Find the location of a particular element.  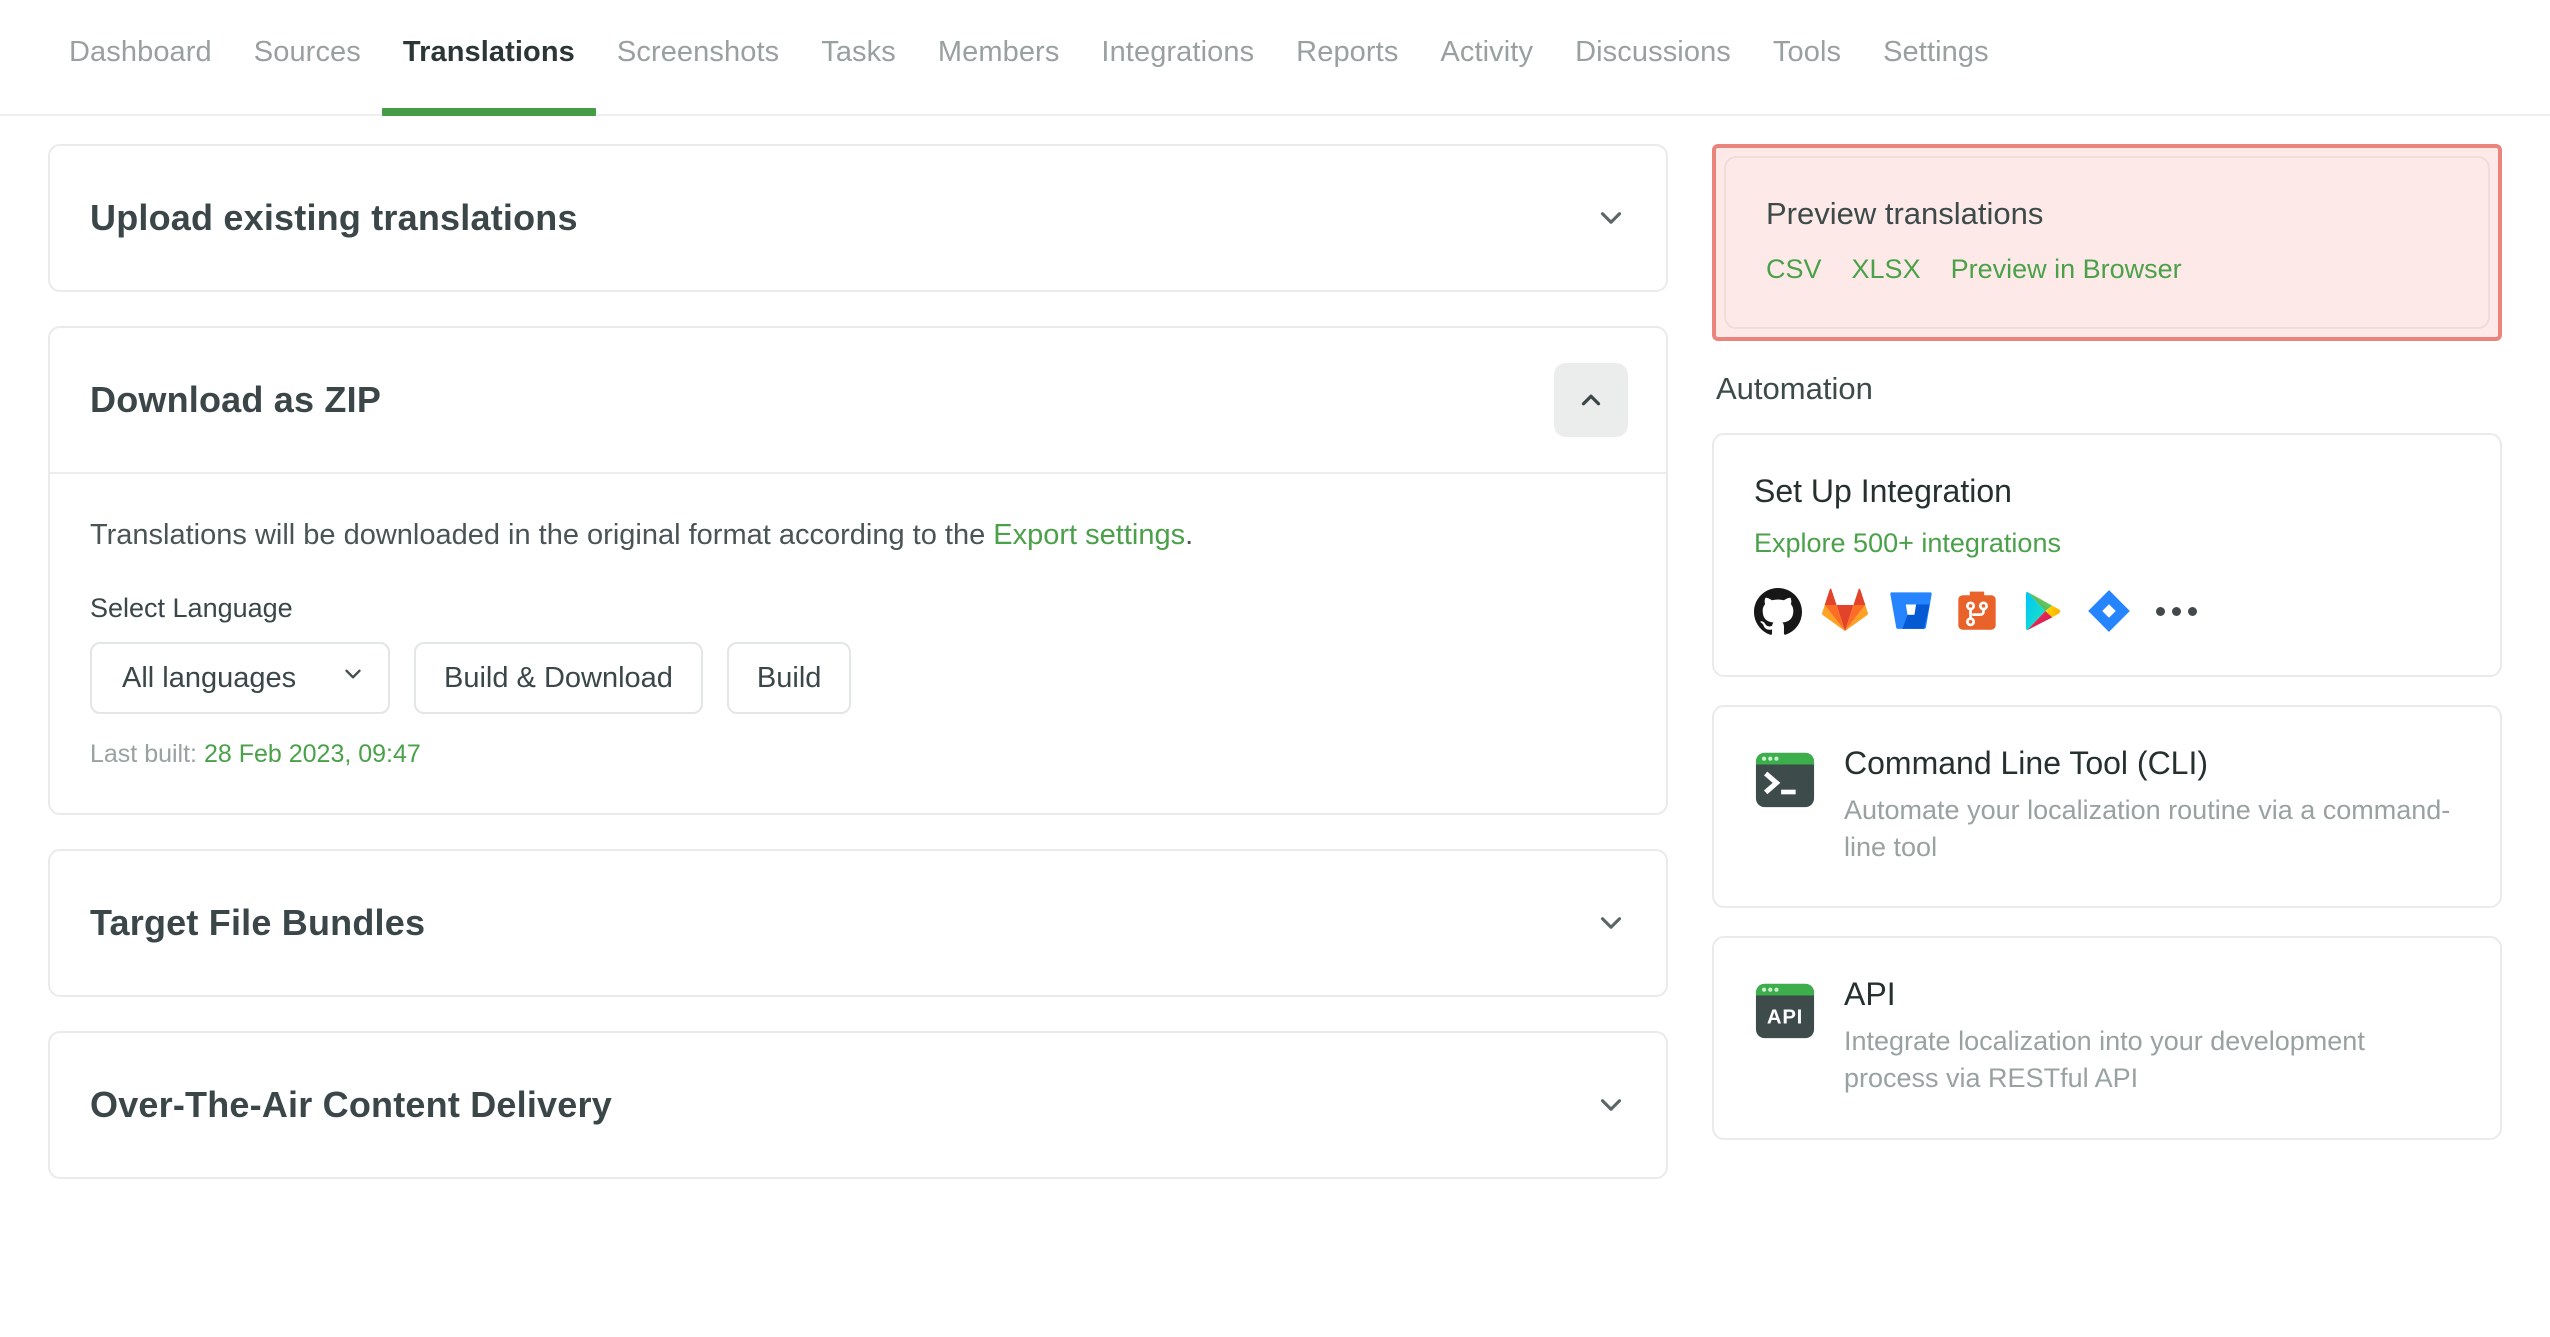

panel-upload-header: Upload existing translations is located at coordinates (858, 218).